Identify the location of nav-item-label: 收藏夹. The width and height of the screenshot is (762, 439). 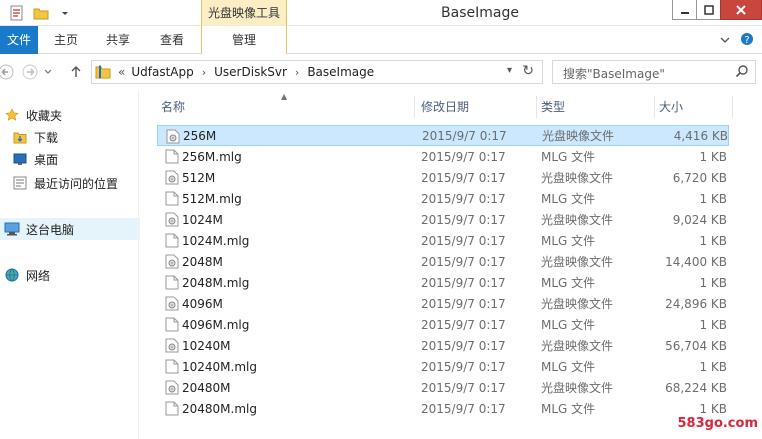
(44, 115).